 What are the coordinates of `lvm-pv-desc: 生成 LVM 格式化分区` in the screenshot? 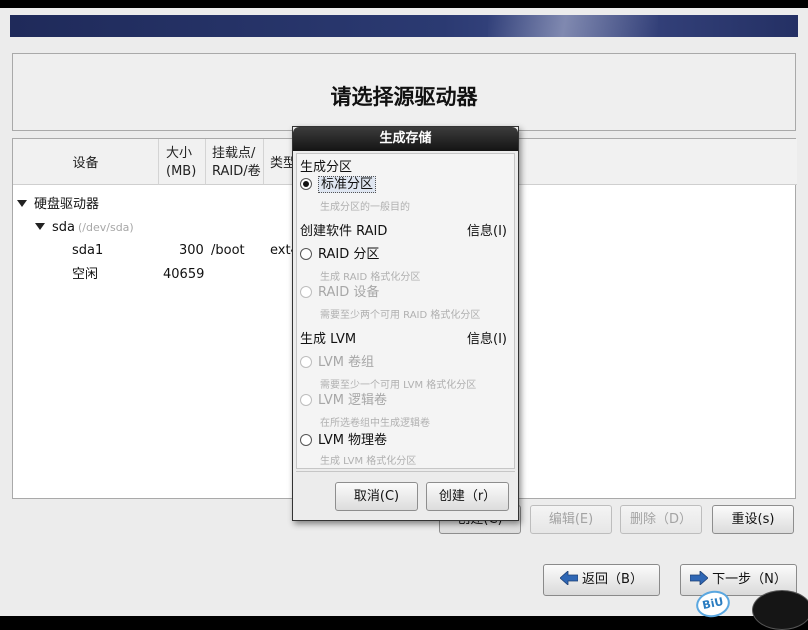 It's located at (368, 461).